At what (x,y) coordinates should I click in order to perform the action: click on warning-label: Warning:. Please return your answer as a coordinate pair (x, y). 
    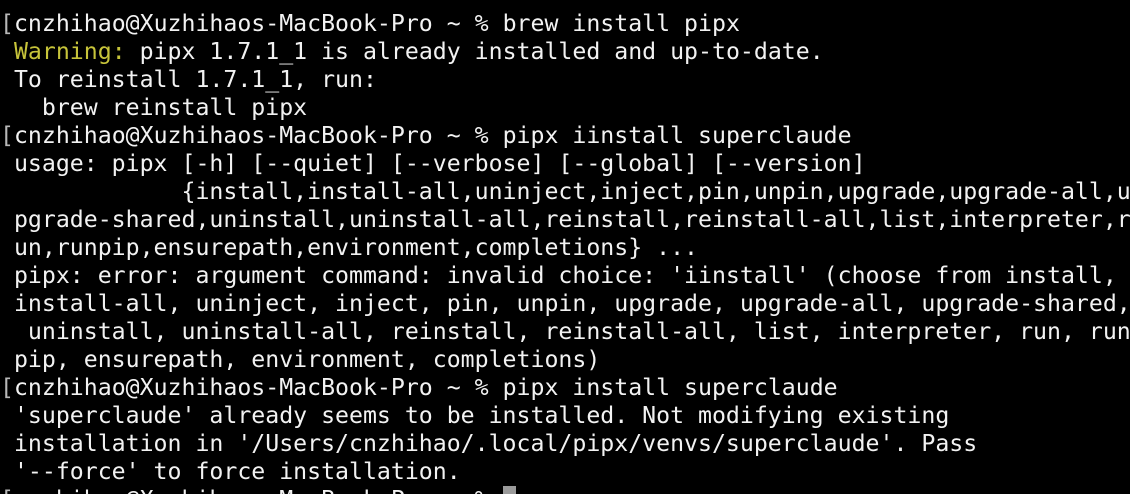
    Looking at the image, I should click on (69, 51).